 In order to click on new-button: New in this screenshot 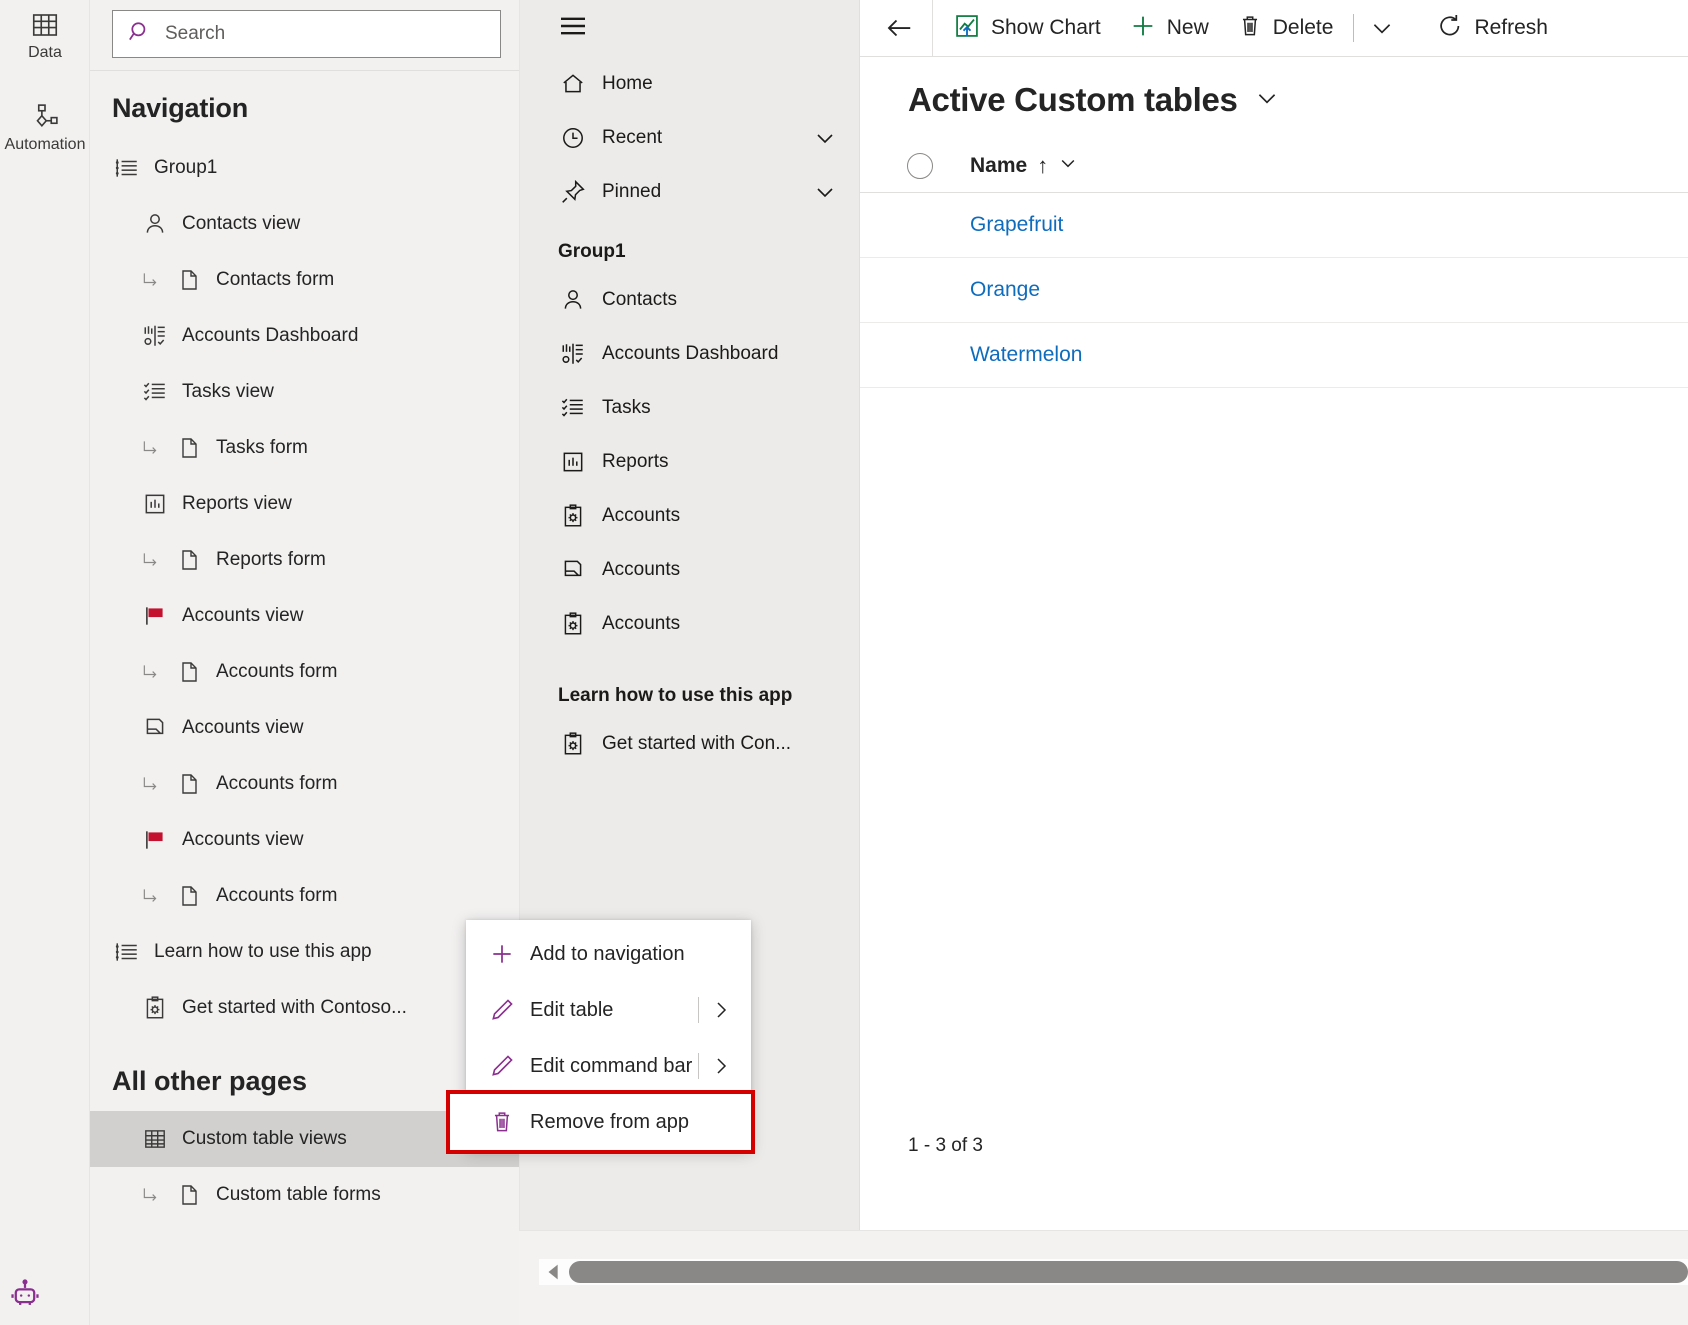, I will do `click(1169, 28)`.